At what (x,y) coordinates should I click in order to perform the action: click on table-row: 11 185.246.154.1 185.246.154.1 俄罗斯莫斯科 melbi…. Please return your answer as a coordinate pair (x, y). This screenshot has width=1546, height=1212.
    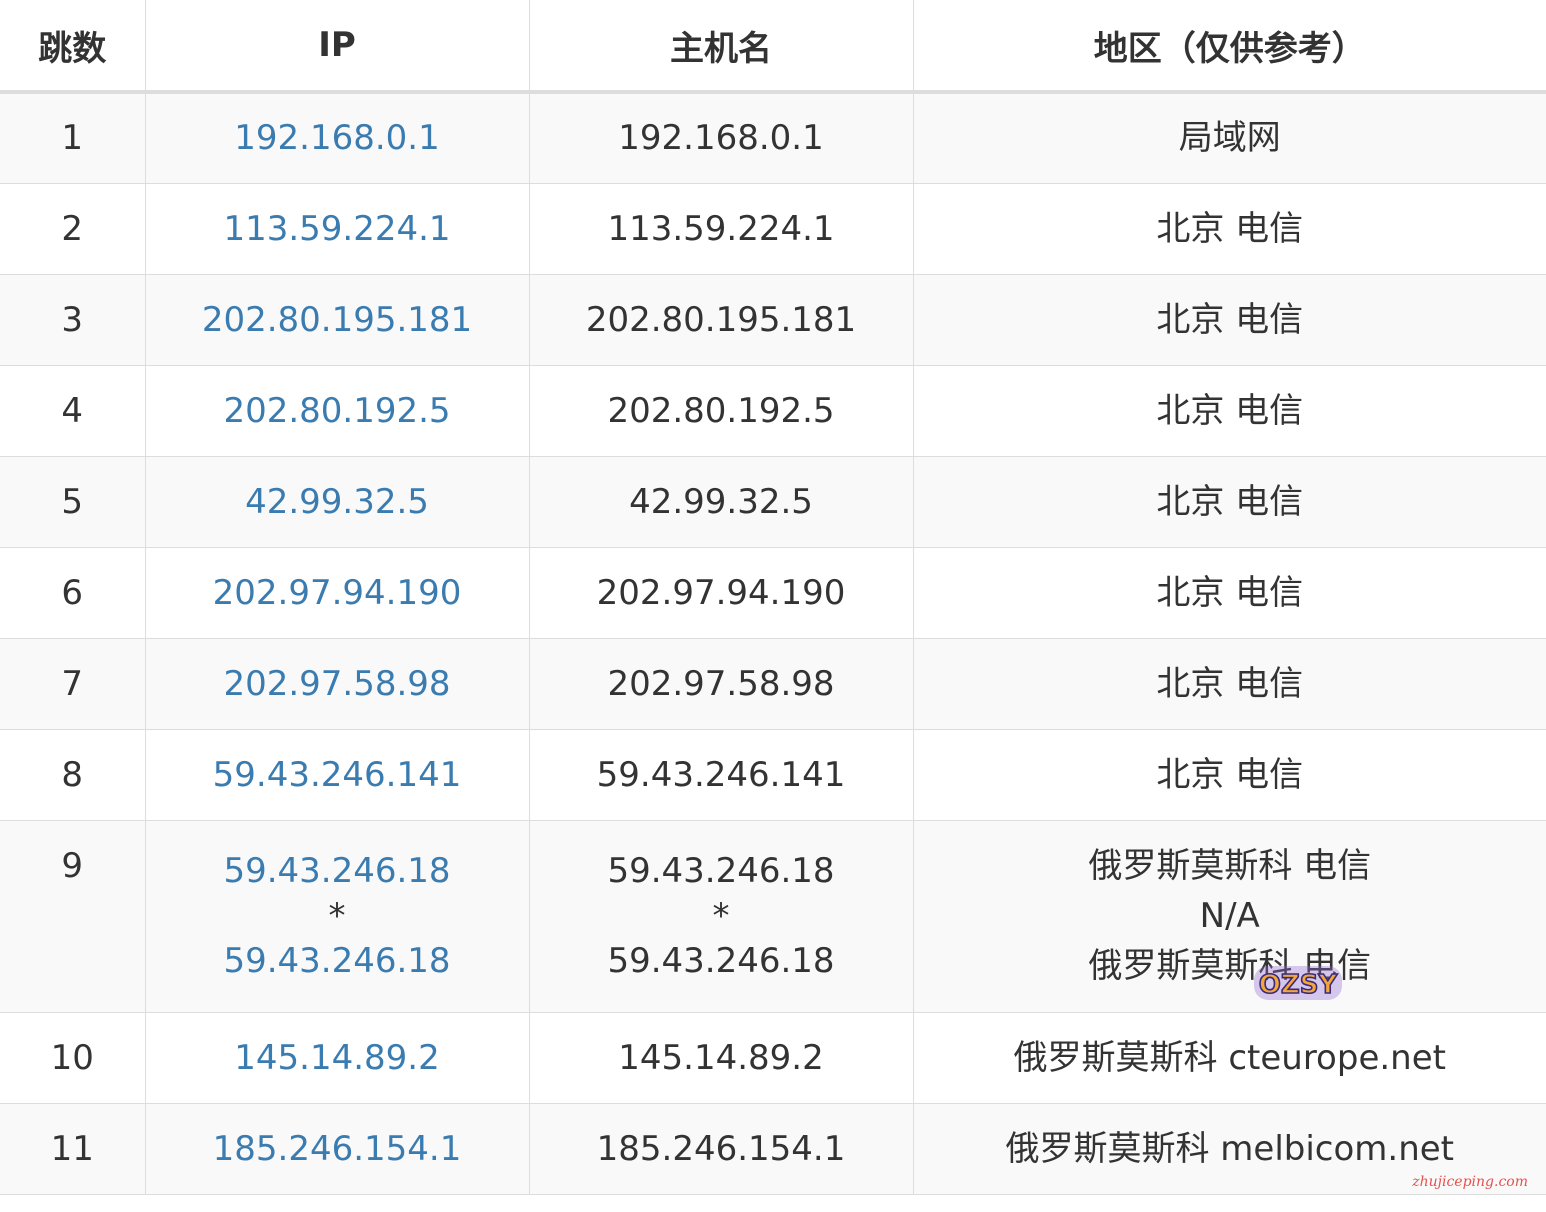
    Looking at the image, I should click on (773, 1149).